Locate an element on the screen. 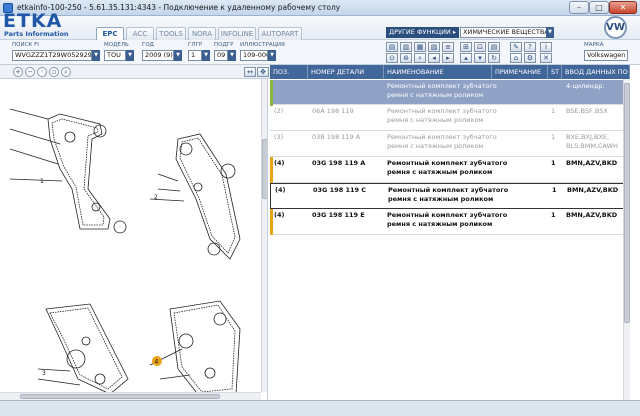 This screenshot has height=416, width=640. help-icon: ? is located at coordinates (530, 47).